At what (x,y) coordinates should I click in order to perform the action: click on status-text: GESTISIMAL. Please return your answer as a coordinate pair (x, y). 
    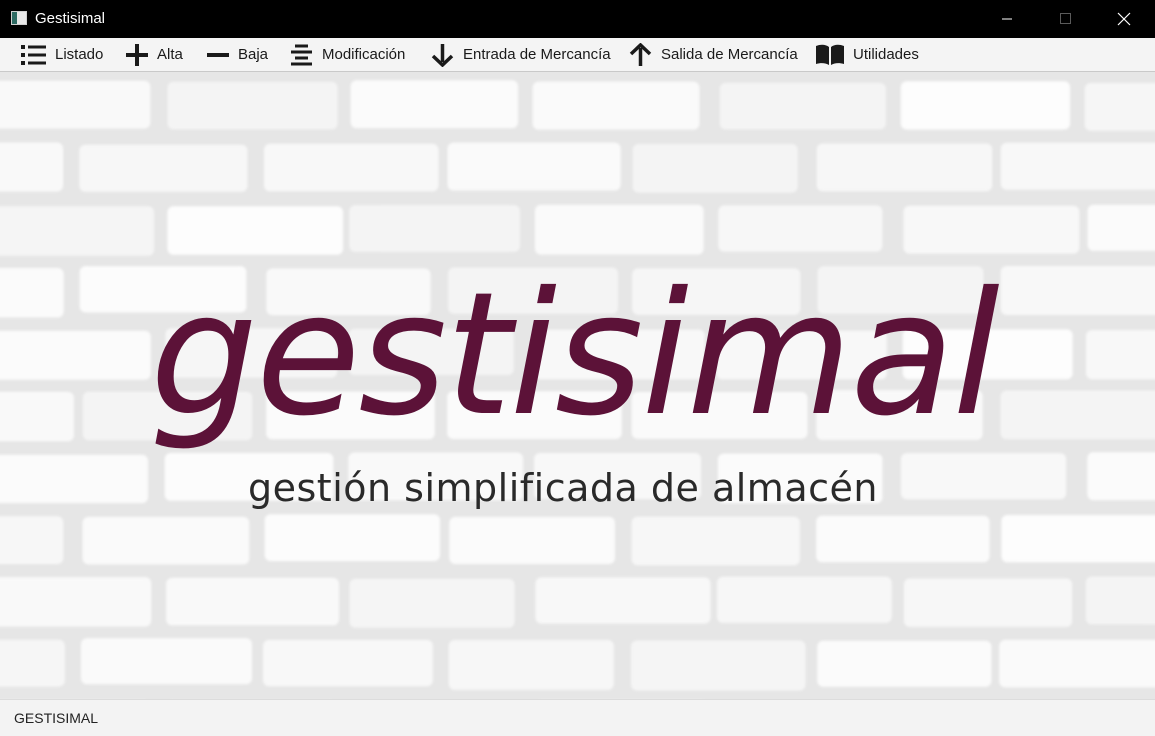
    Looking at the image, I should click on (56, 718).